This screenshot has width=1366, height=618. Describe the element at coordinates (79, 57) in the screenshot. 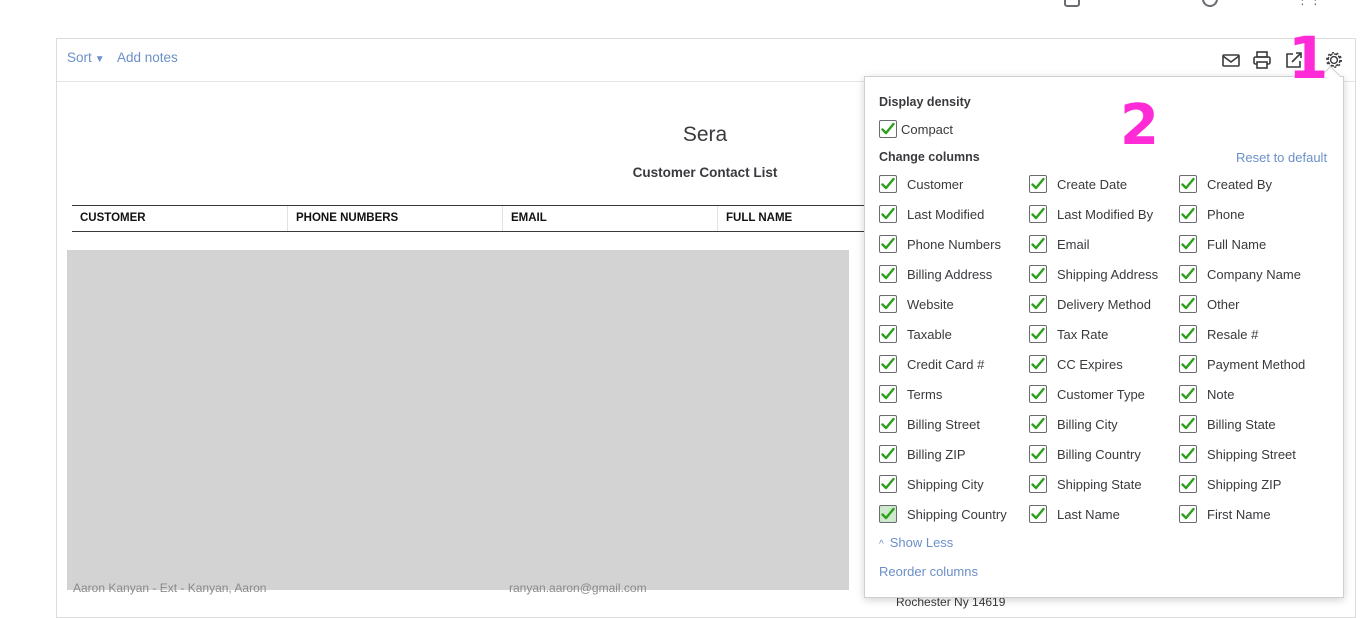

I see `sort-label: Sort` at that location.